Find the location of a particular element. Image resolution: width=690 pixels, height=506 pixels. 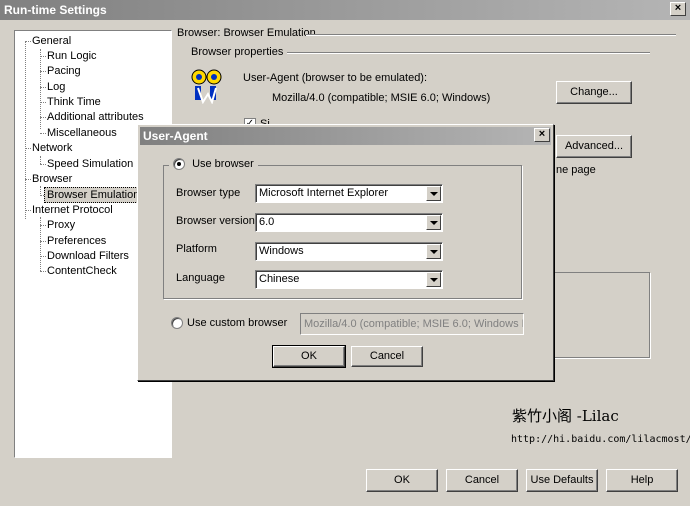

tree-item-pacing: Pacing is located at coordinates (64, 71).